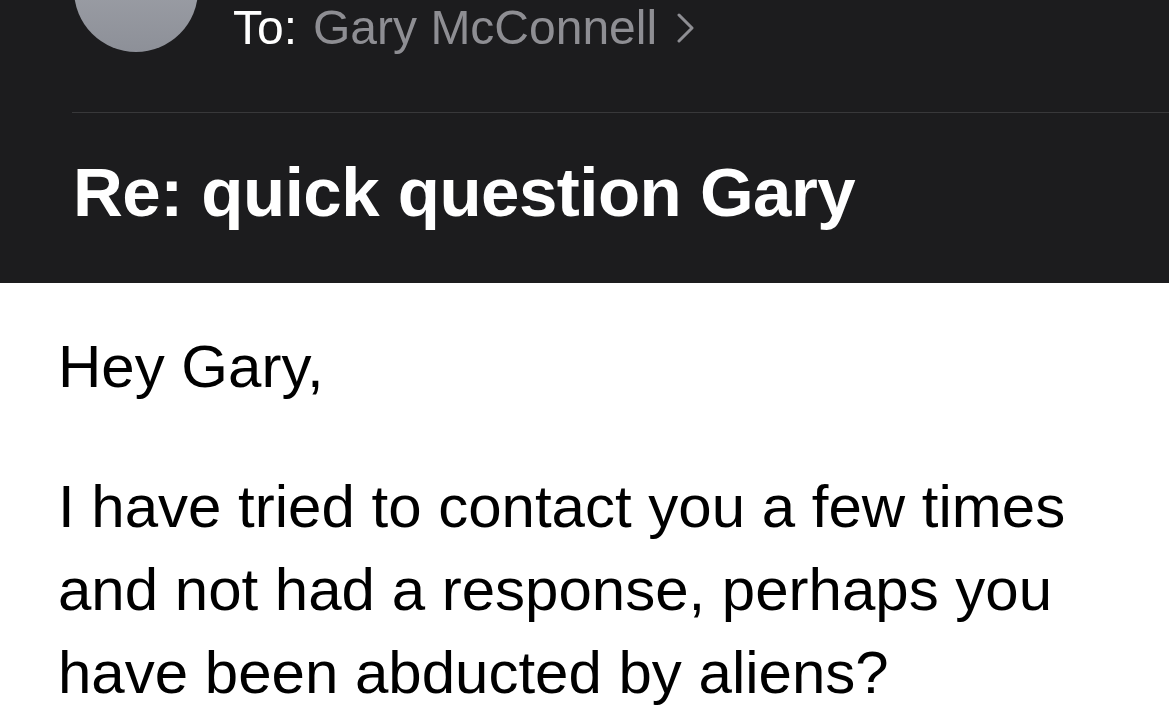 The width and height of the screenshot is (1169, 705). What do you see at coordinates (686, 28) in the screenshot?
I see `chevron-right-icon` at bounding box center [686, 28].